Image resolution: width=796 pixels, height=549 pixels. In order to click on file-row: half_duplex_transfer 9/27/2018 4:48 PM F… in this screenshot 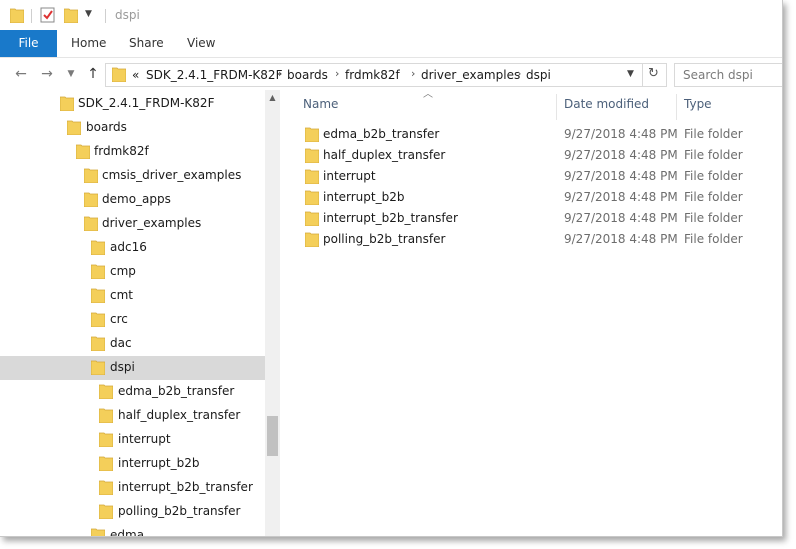, I will do `click(532, 155)`.